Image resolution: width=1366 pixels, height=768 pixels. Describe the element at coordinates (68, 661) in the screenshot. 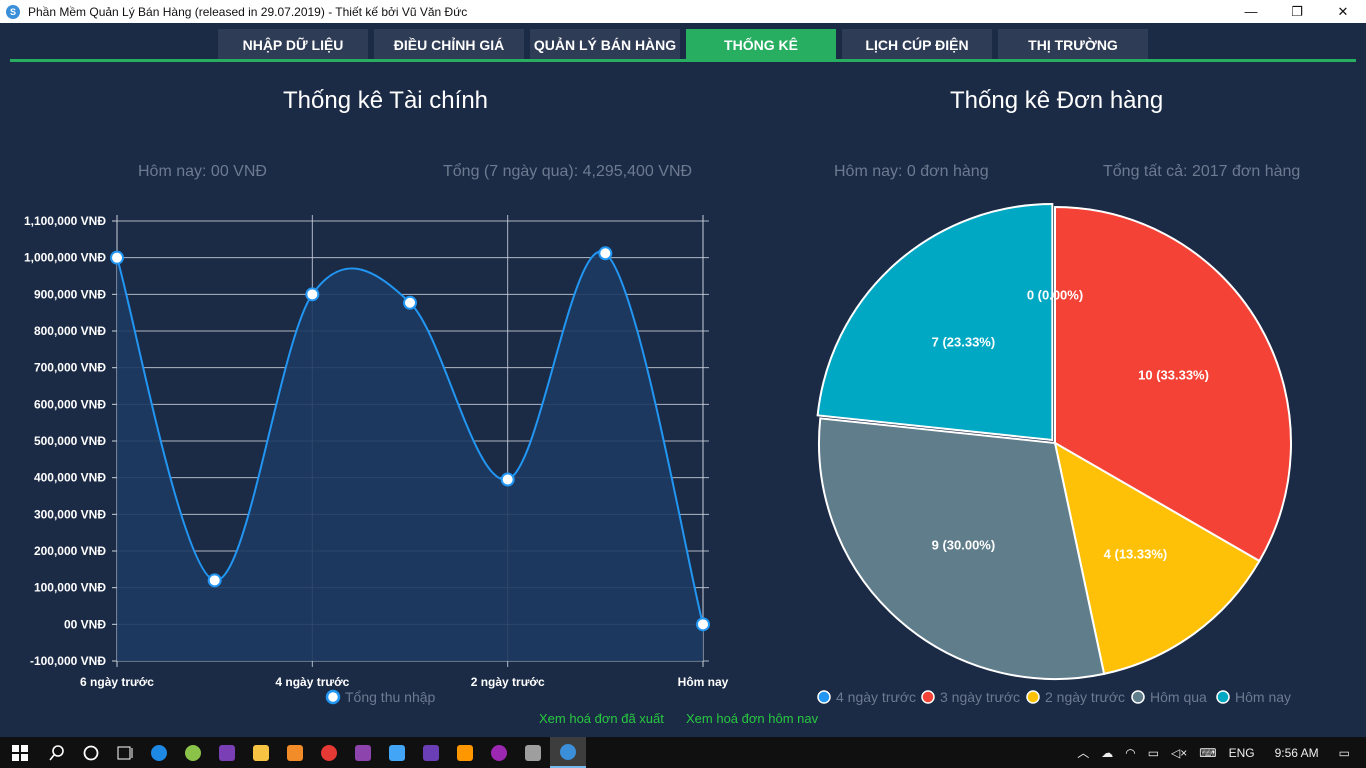

I see `y-tick-label: -100,000 VNĐ` at that location.